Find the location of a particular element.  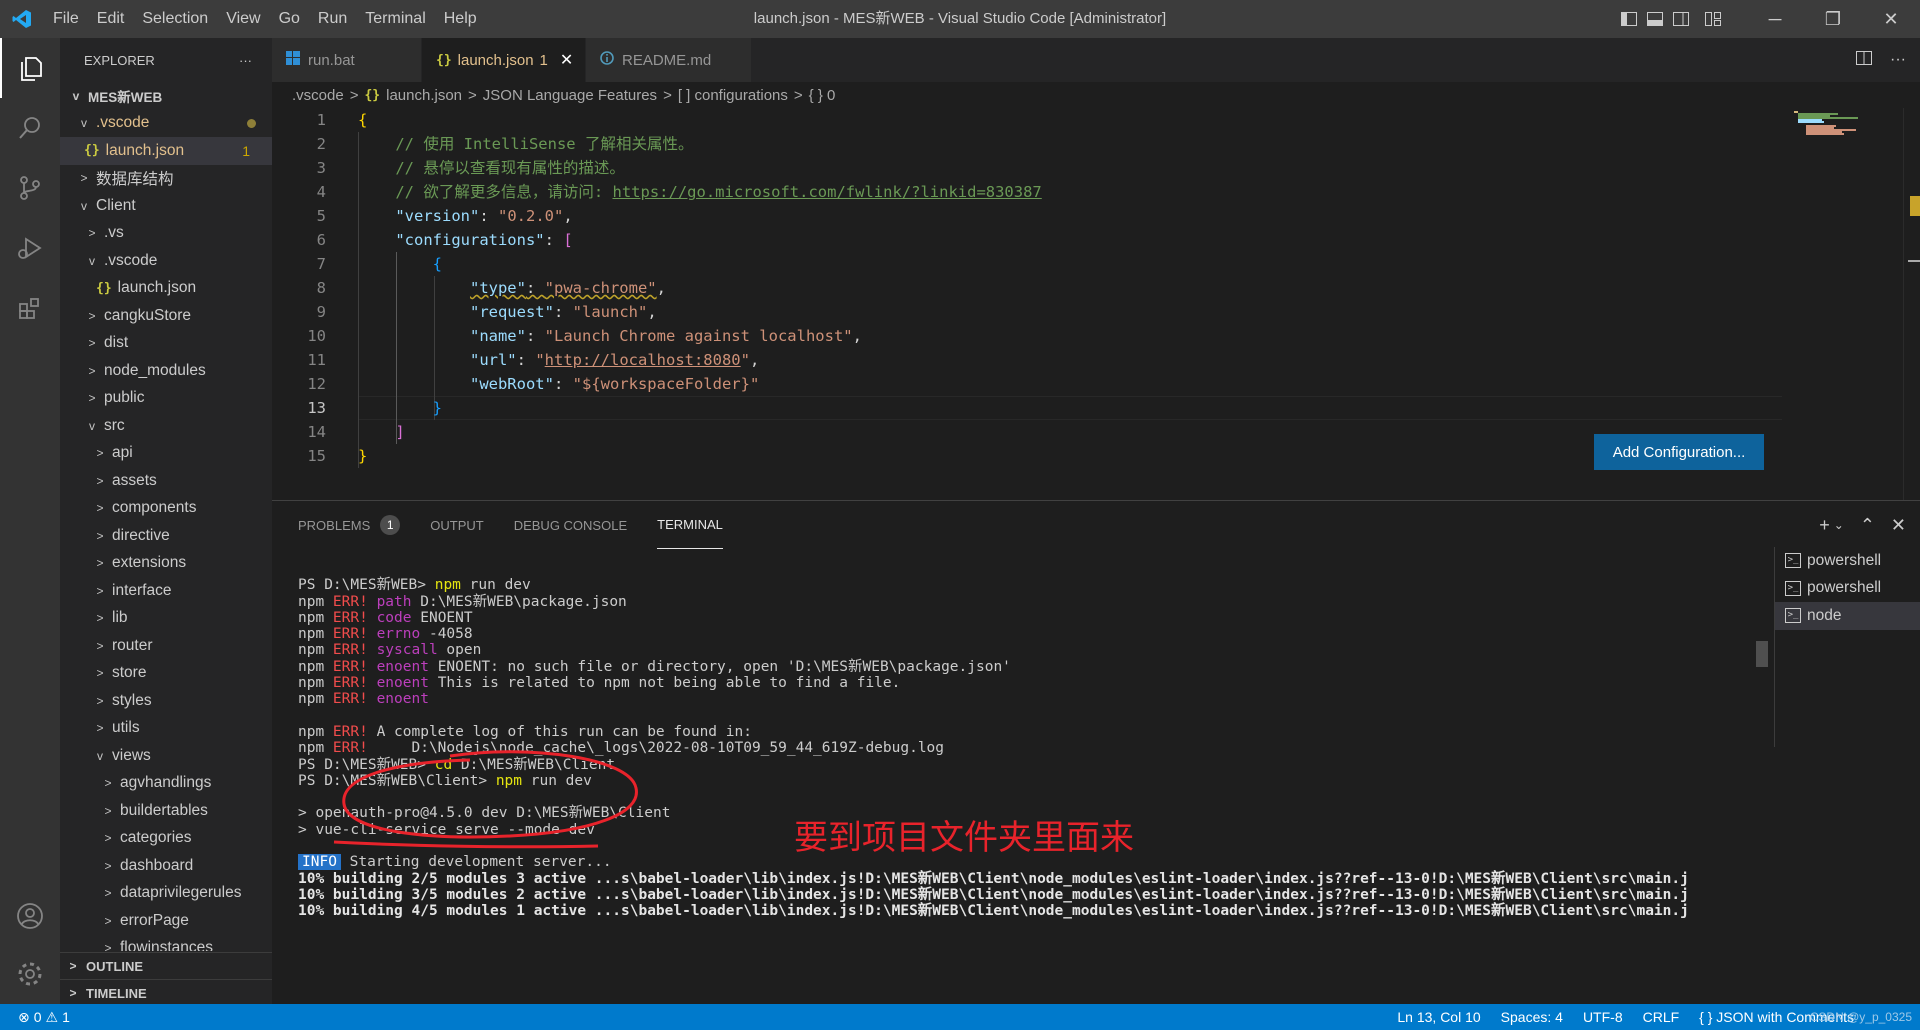

tree-item: > store is located at coordinates (166, 674).